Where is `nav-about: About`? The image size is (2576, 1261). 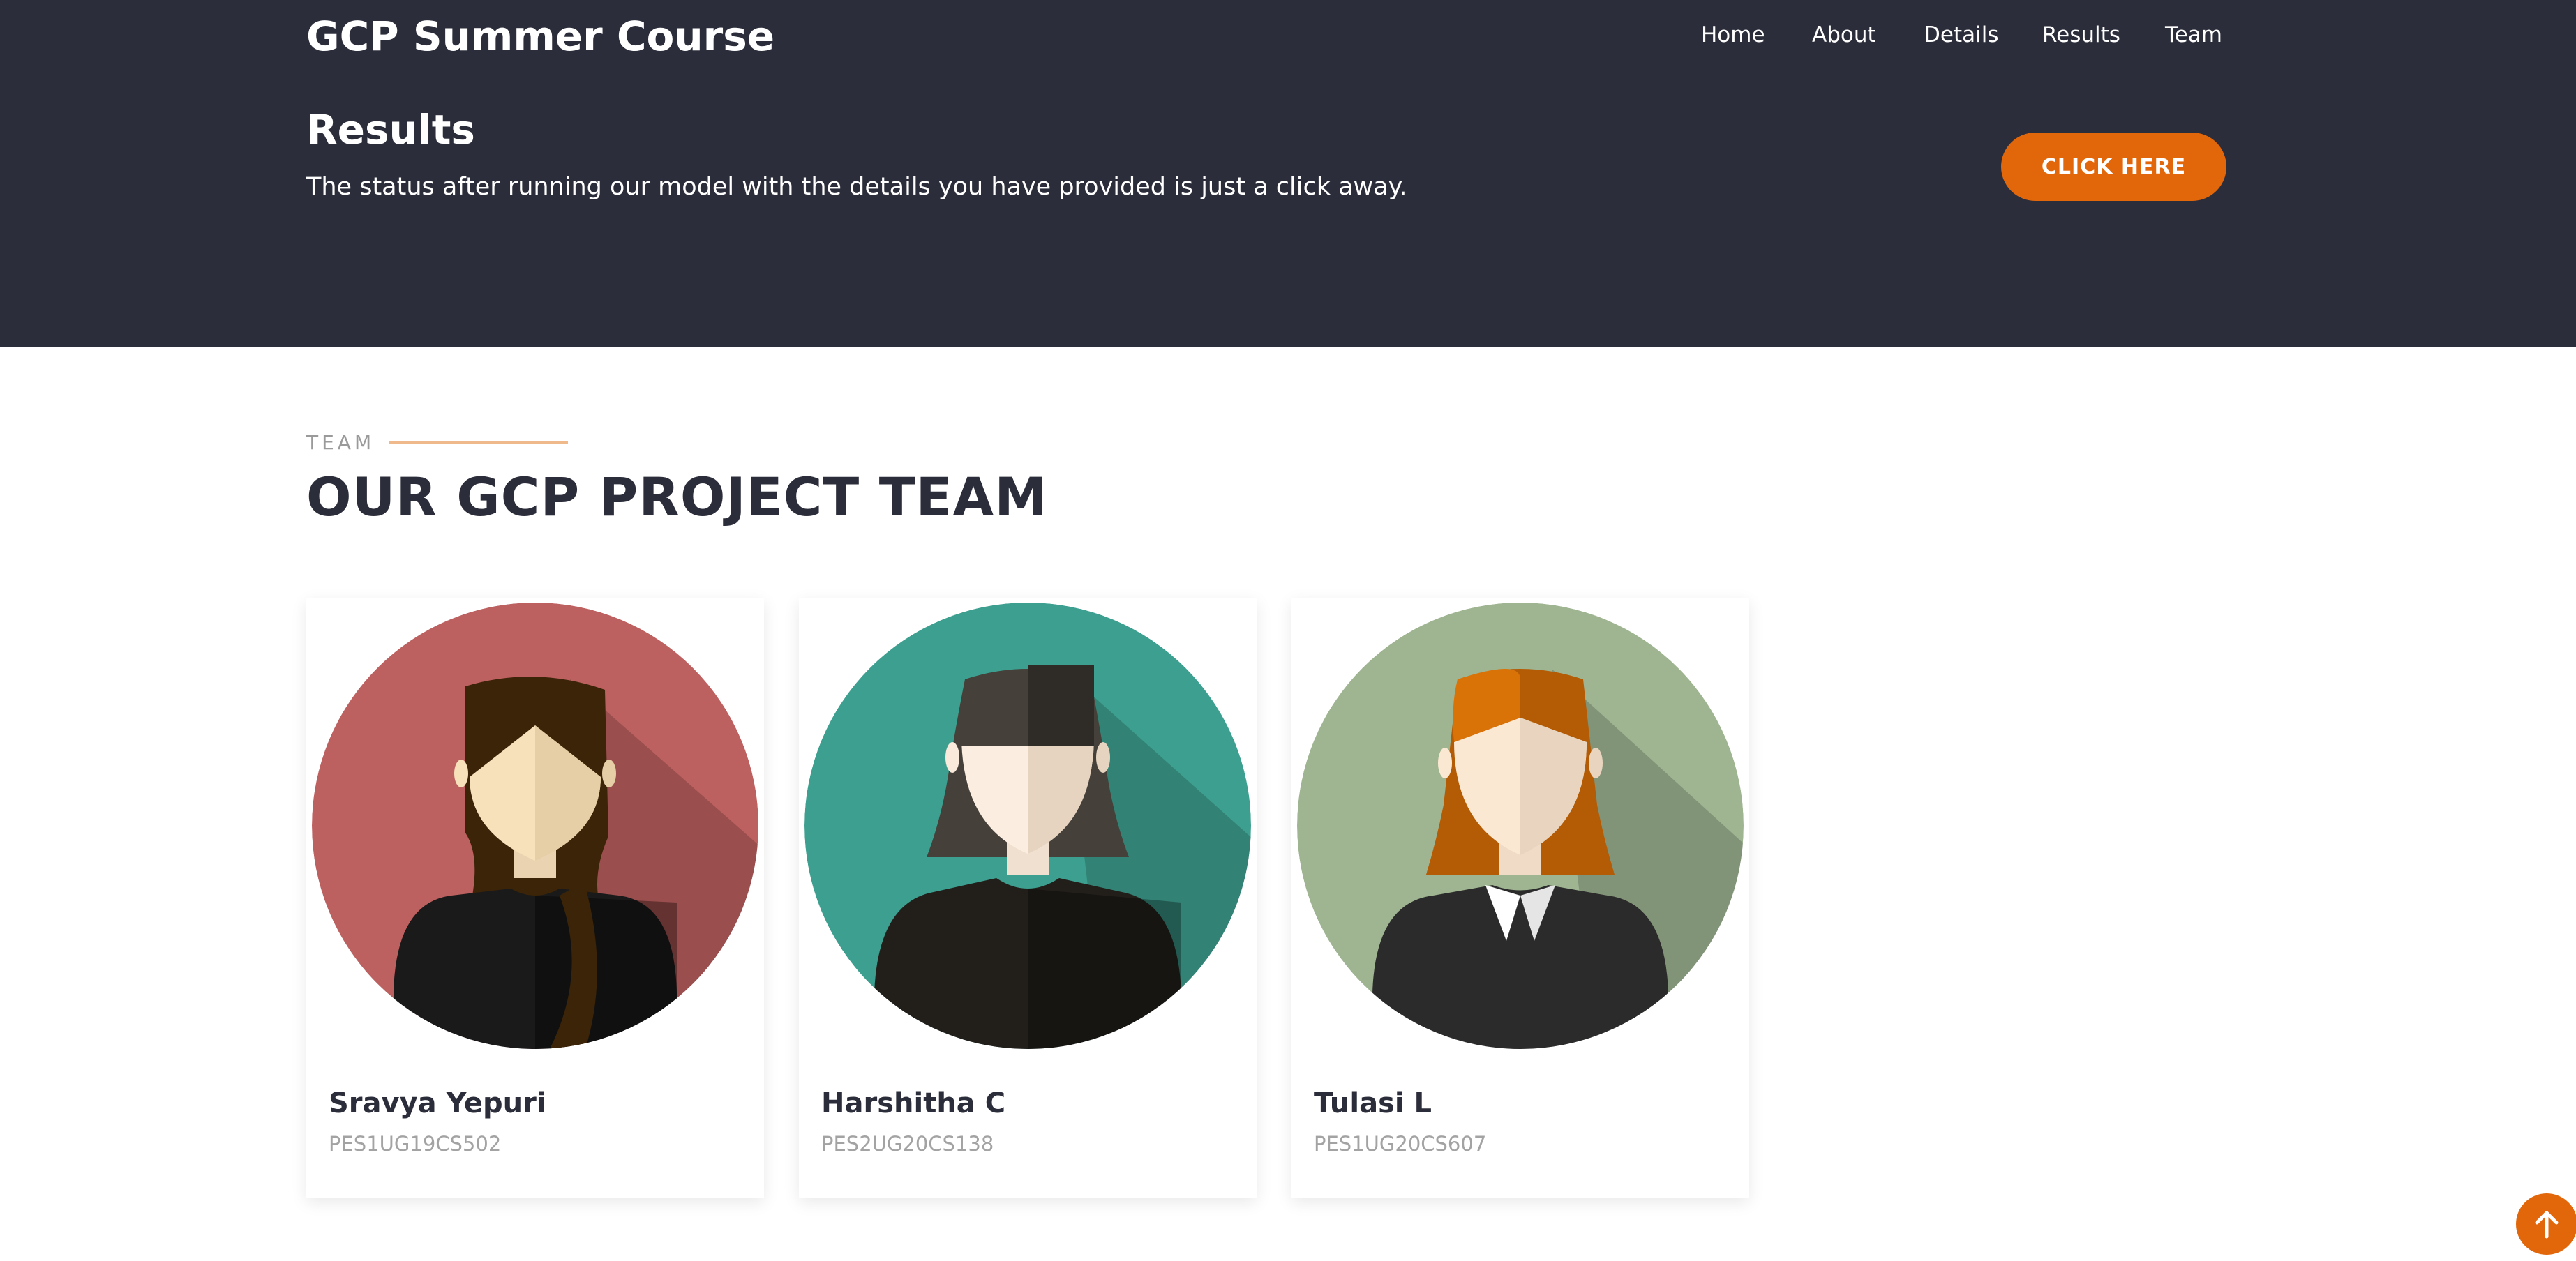 nav-about: About is located at coordinates (1844, 35).